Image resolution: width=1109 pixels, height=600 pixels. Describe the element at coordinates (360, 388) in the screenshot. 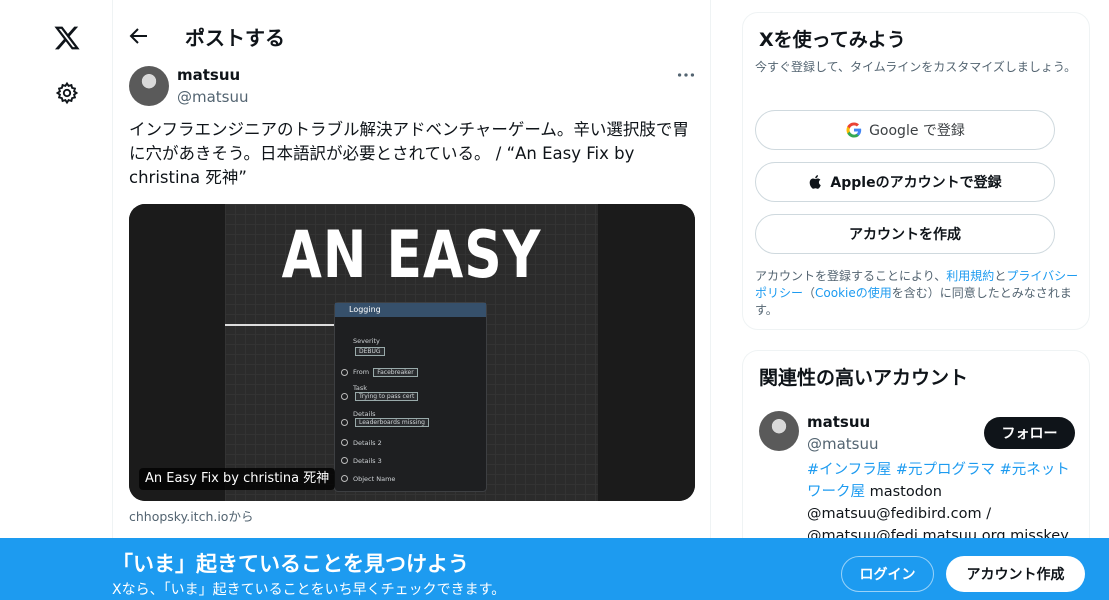

I see `node-task-label: Task` at that location.